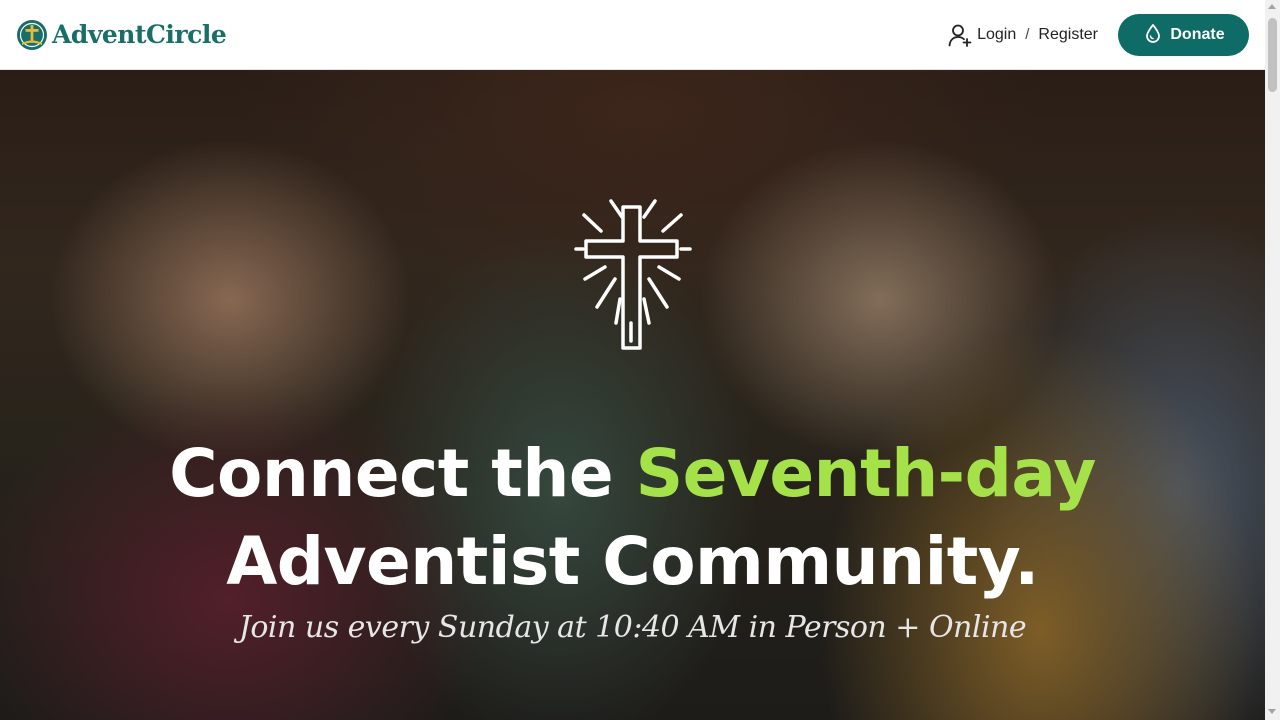  What do you see at coordinates (139, 34) in the screenshot?
I see `brand-name: AdventCircle` at bounding box center [139, 34].